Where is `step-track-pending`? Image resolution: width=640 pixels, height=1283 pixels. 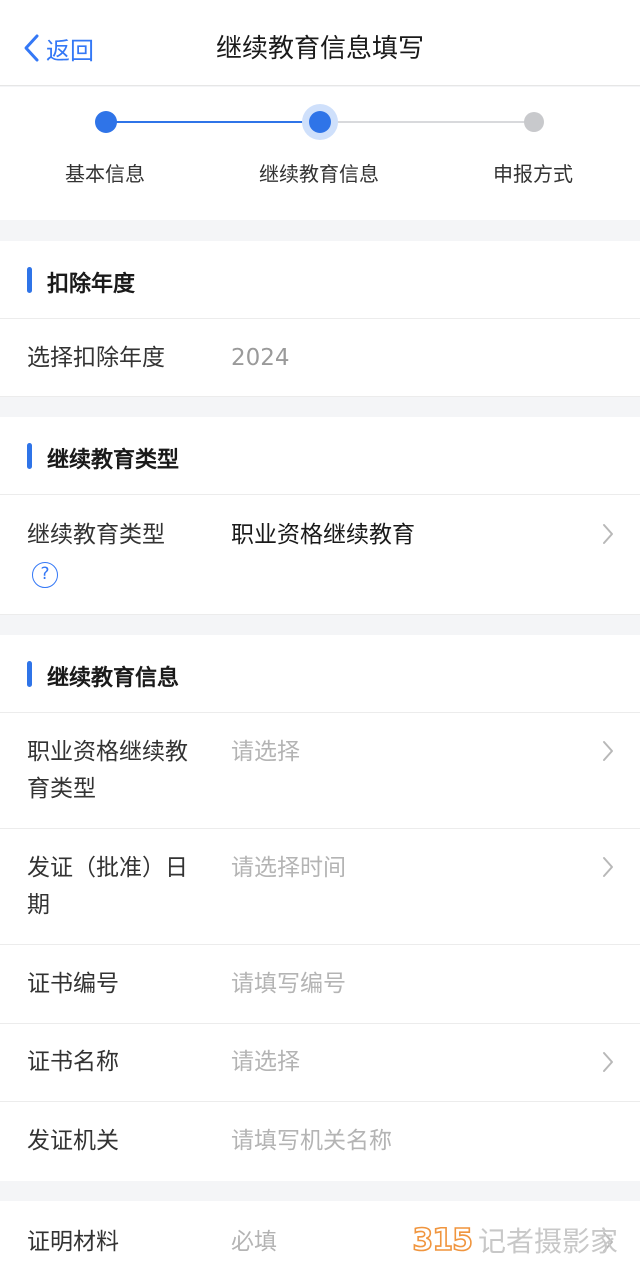
step-track-pending is located at coordinates (427, 122).